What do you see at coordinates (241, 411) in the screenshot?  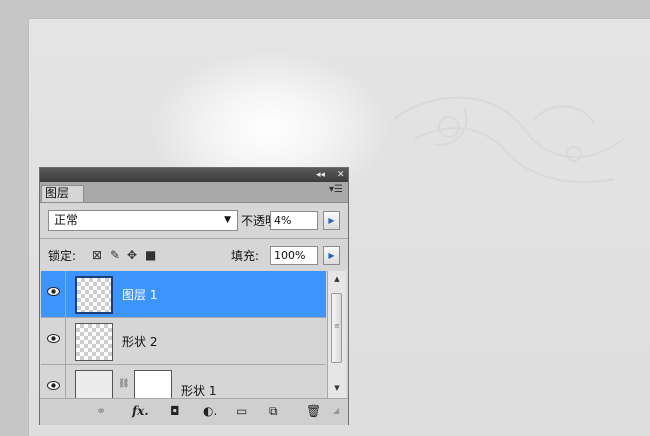 I see `group-icon: ▭` at bounding box center [241, 411].